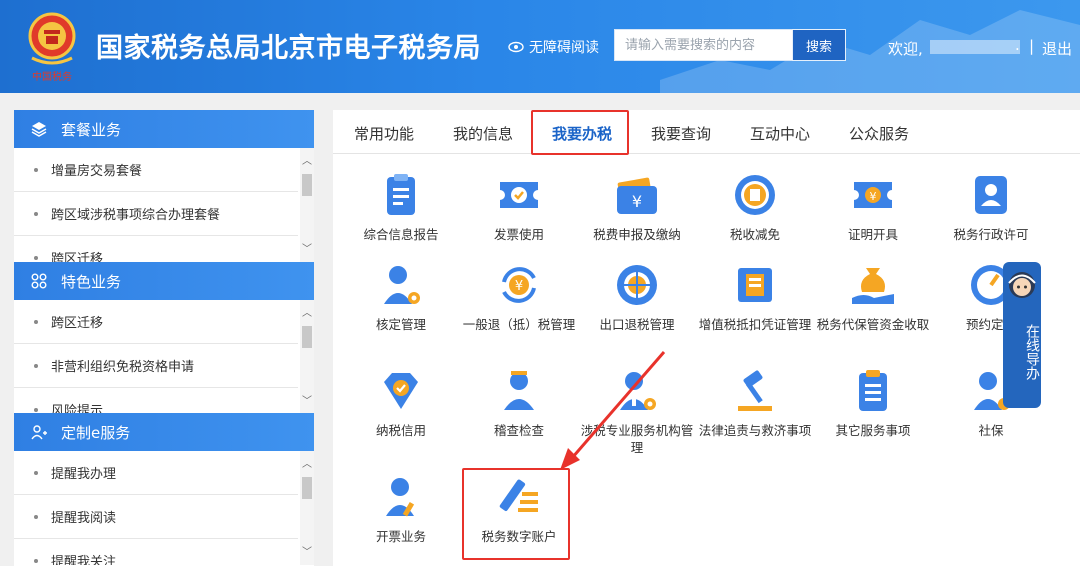 This screenshot has height=566, width=1080. I want to click on welcome-text: 欢迎,, so click(905, 49).